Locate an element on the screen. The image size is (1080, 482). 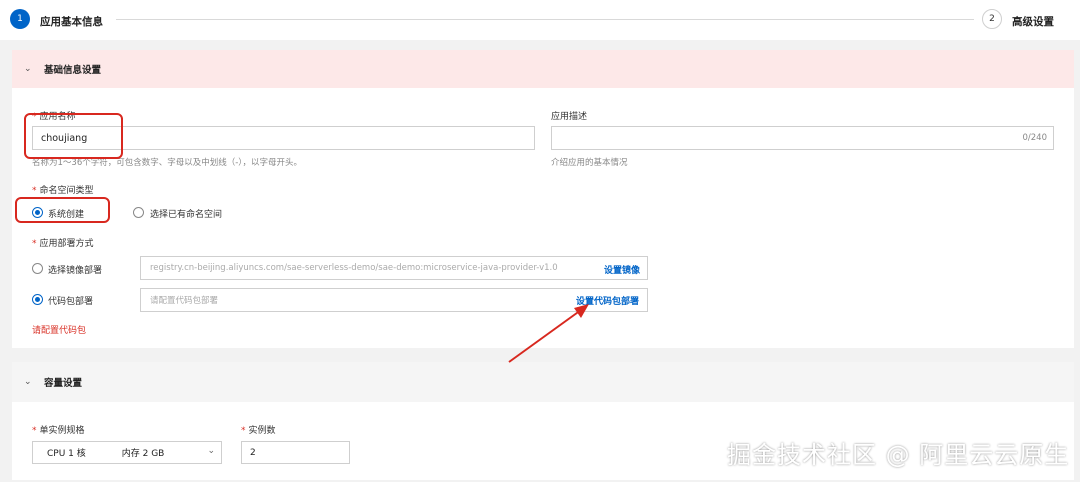
step-1-label: 应用基本信息 is located at coordinates (71, 22).